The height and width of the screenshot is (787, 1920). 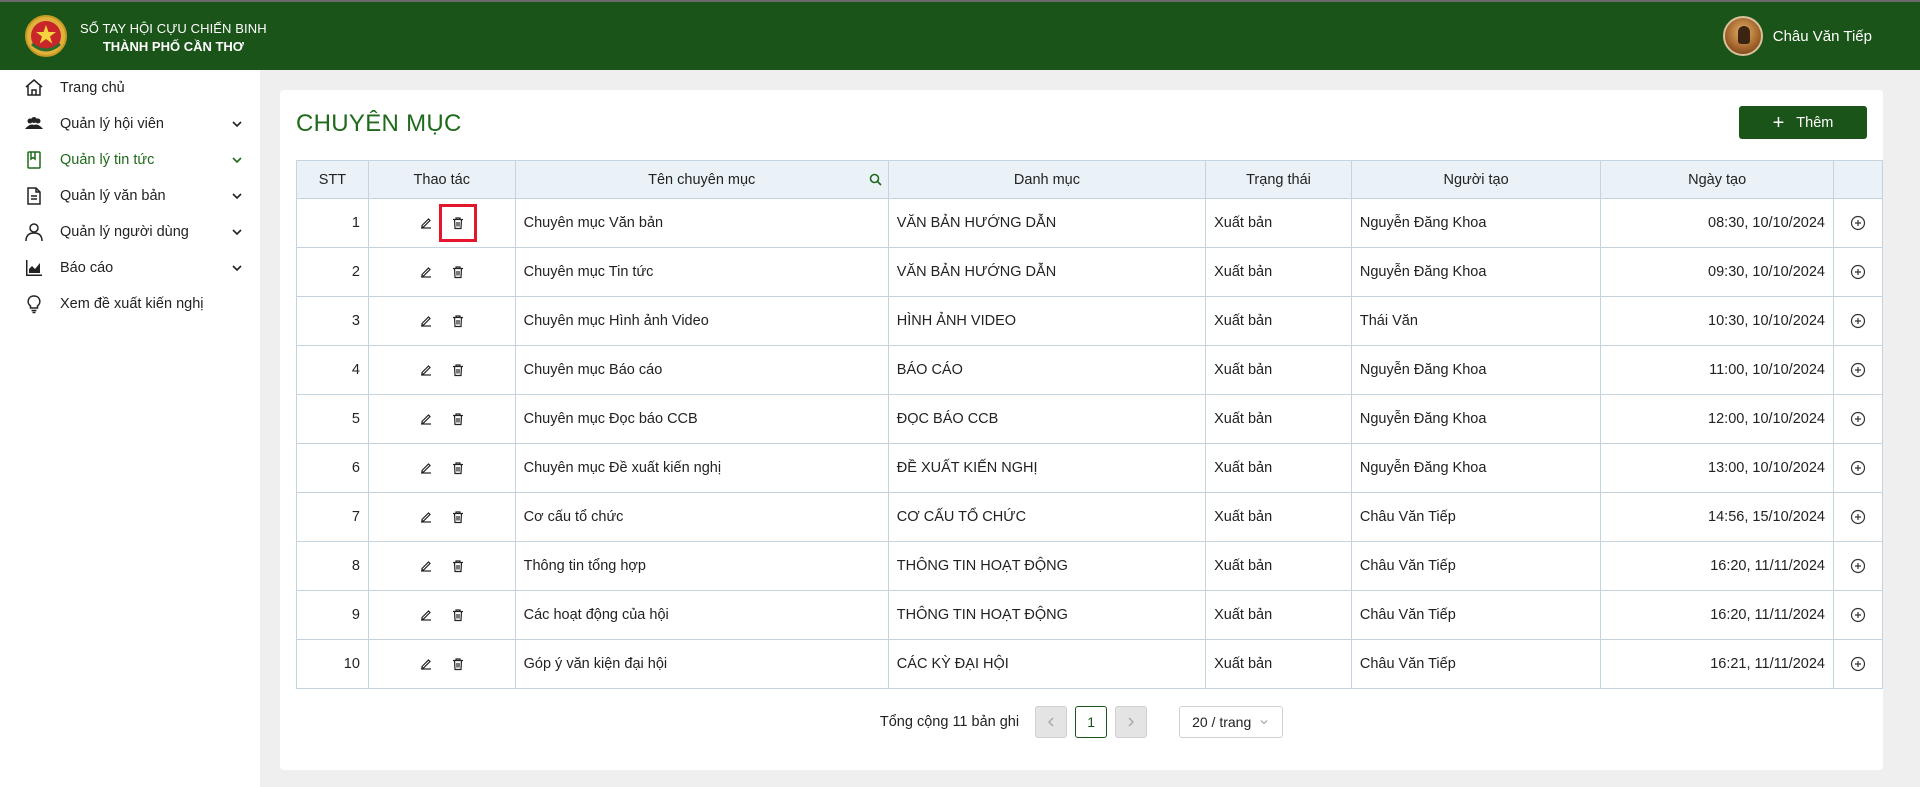 What do you see at coordinates (107, 160) in the screenshot?
I see `sidebar-item-label: Quản lý tin tức` at bounding box center [107, 160].